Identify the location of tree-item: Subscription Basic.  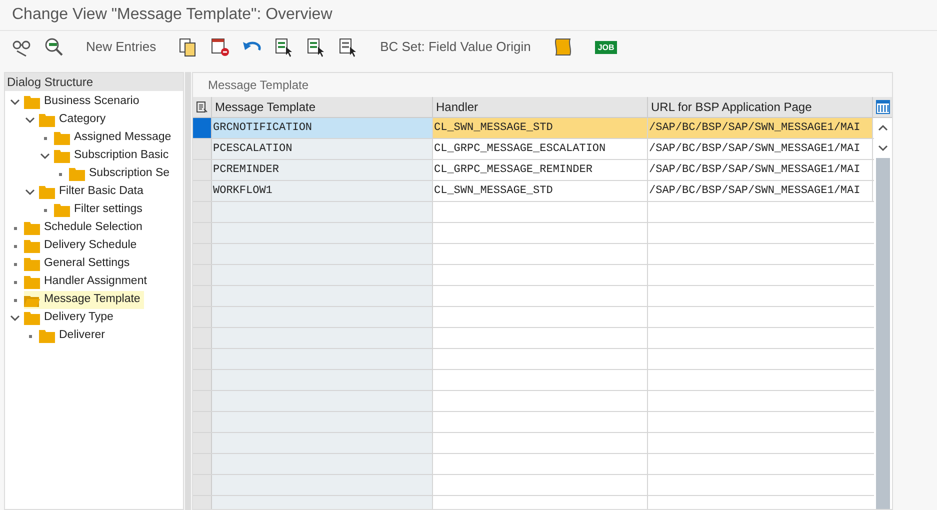
(113, 156).